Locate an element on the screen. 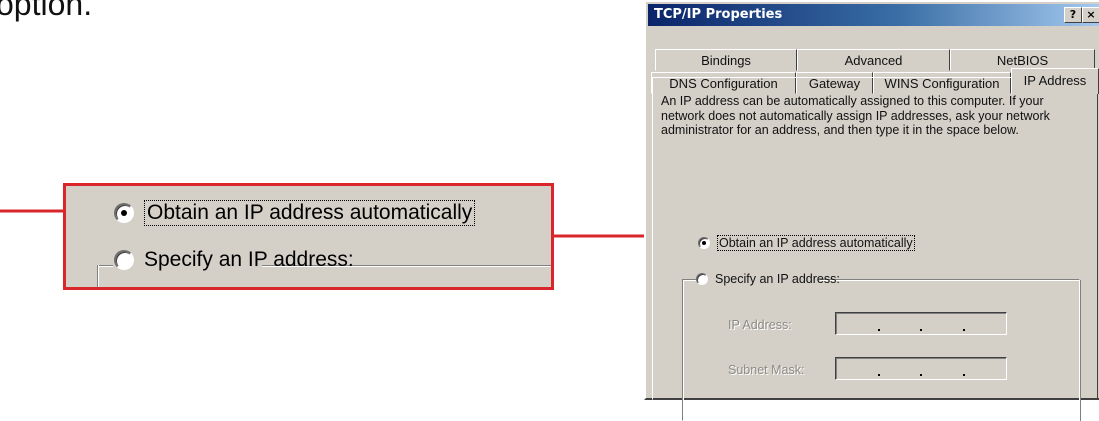  ip-groupbox is located at coordinates (881, 350).